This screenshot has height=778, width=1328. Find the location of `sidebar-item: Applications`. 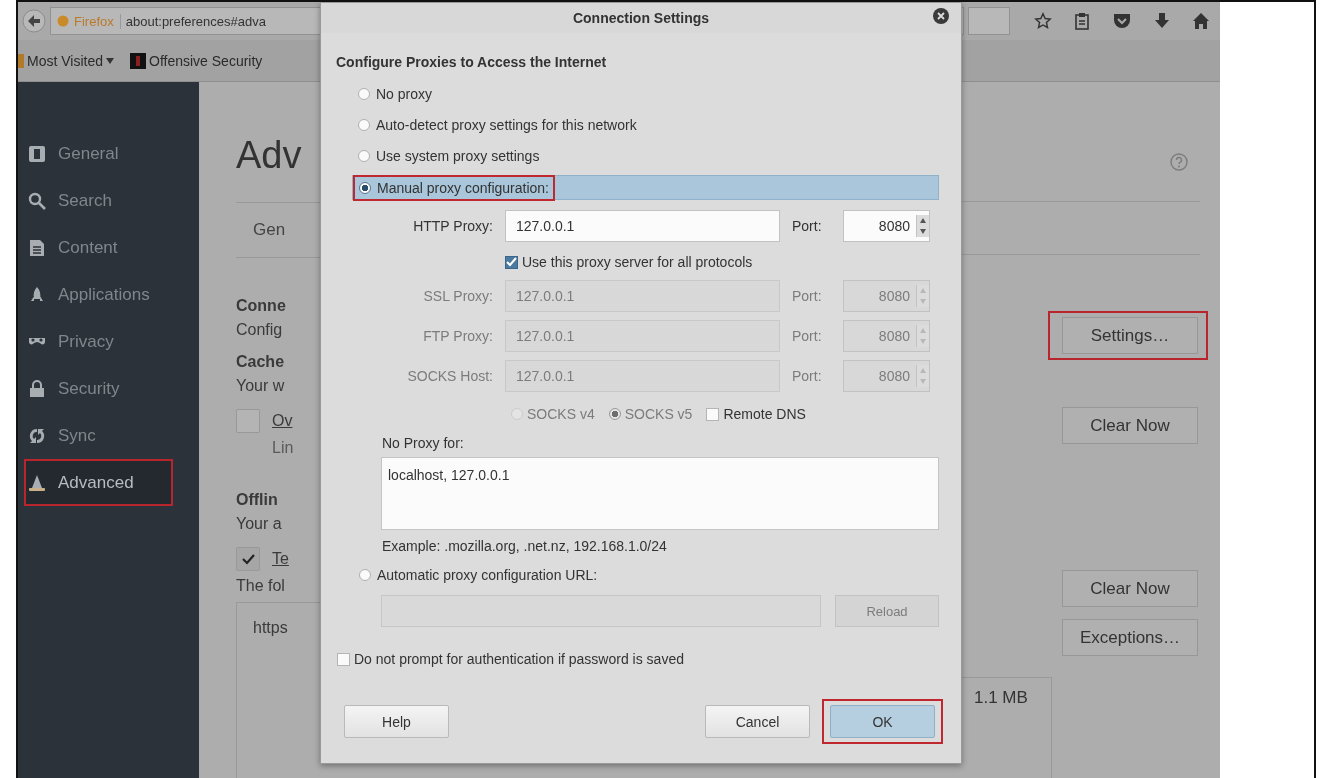

sidebar-item: Applications is located at coordinates (98, 294).